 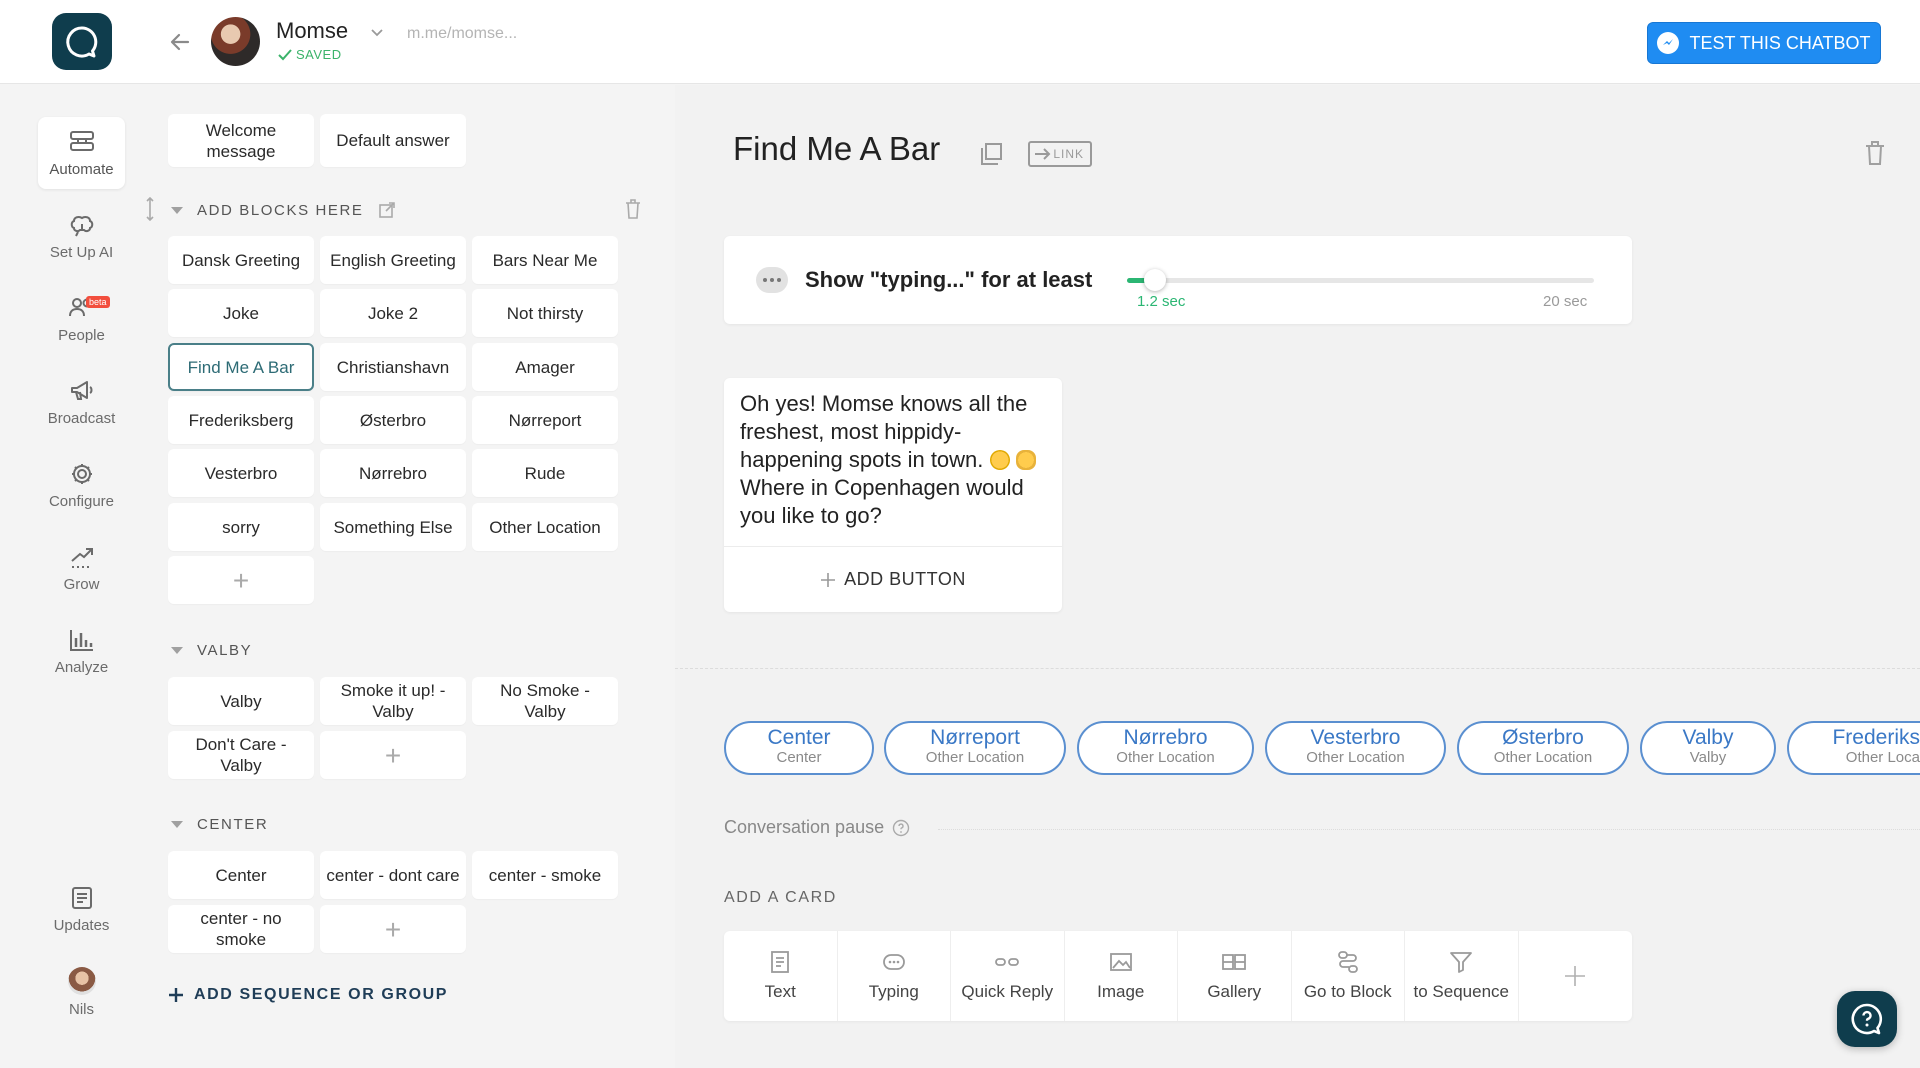 What do you see at coordinates (1461, 962) in the screenshot?
I see `funnel-icon` at bounding box center [1461, 962].